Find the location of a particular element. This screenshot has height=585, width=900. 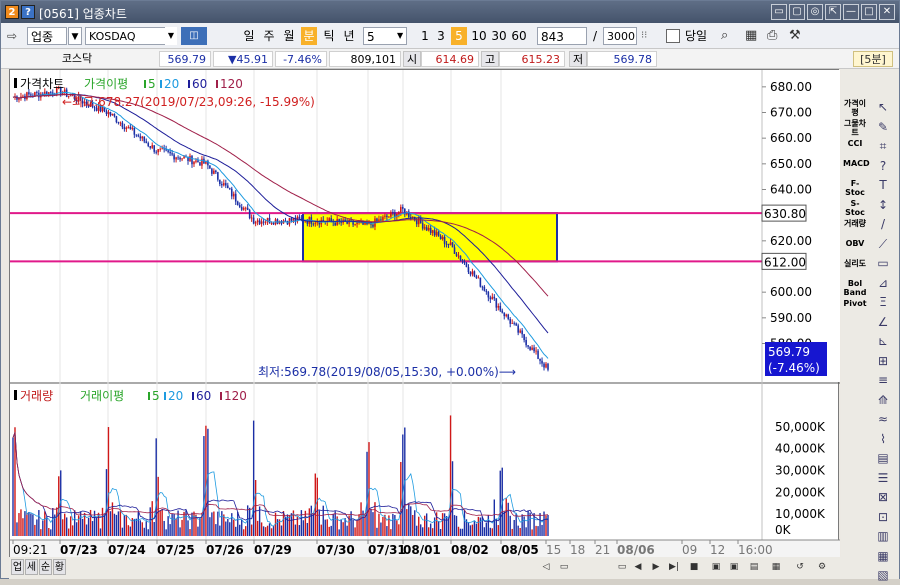

eraser-icon: ✎ is located at coordinates (883, 127).